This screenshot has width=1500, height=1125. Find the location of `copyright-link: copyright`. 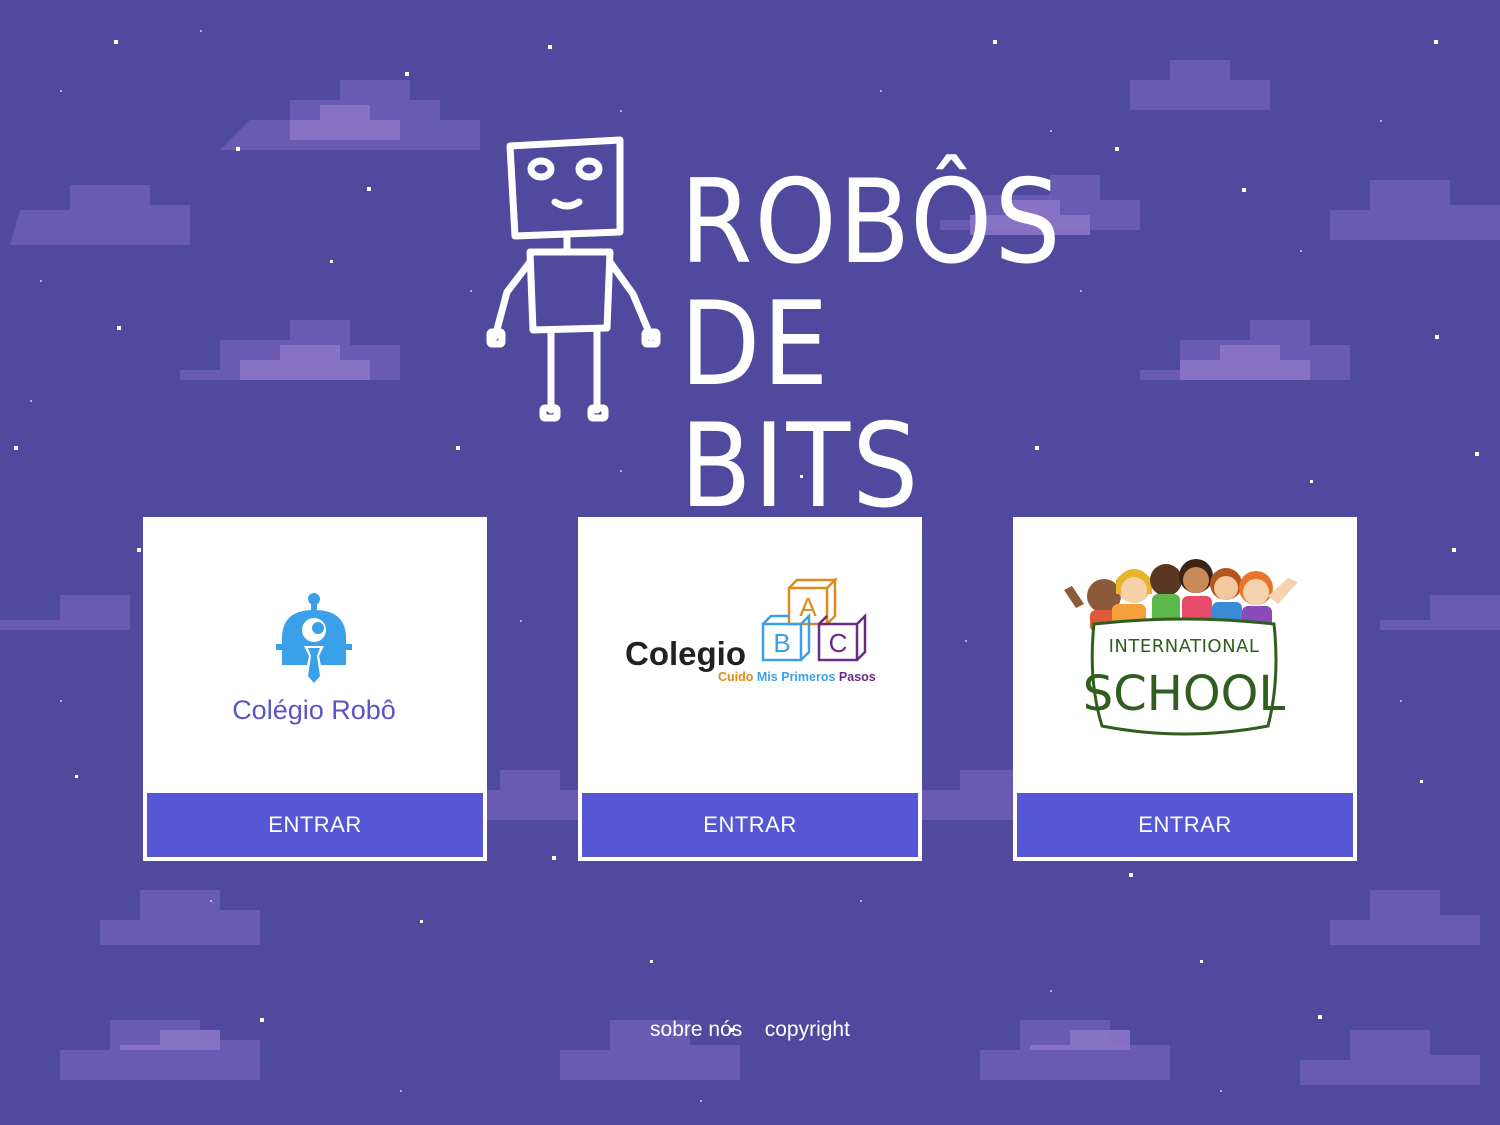

copyright-link: copyright is located at coordinates (807, 1029).